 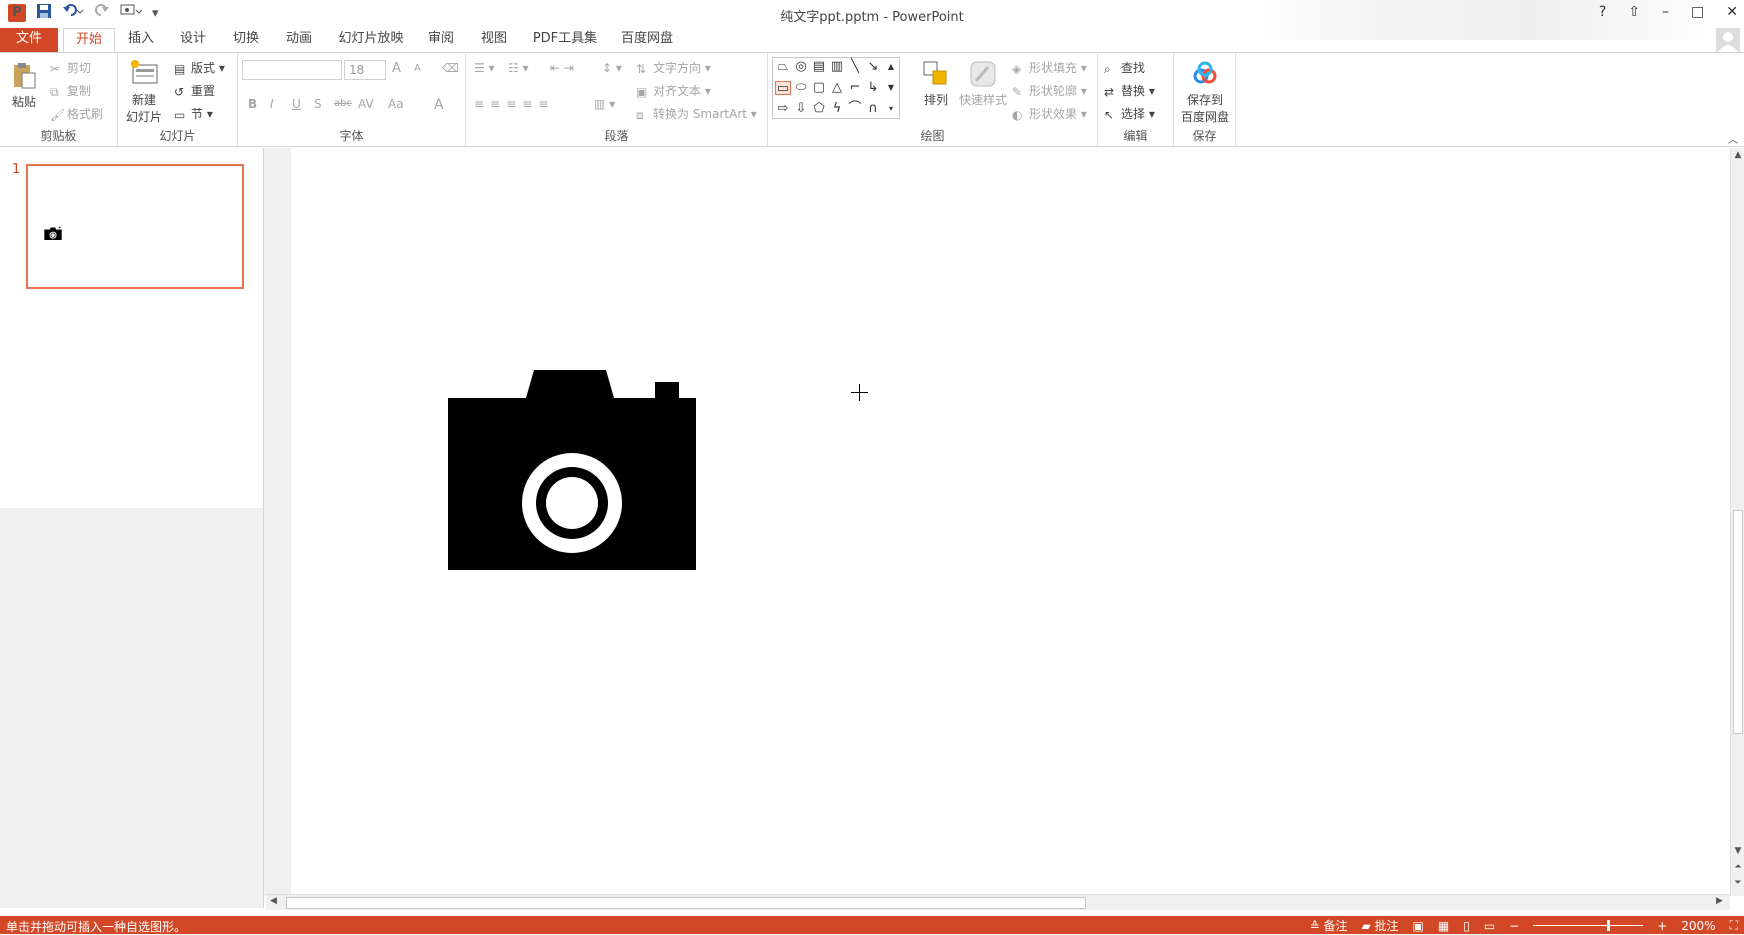 I want to click on select-button: ↖ 选择 ▾, so click(x=1129, y=113).